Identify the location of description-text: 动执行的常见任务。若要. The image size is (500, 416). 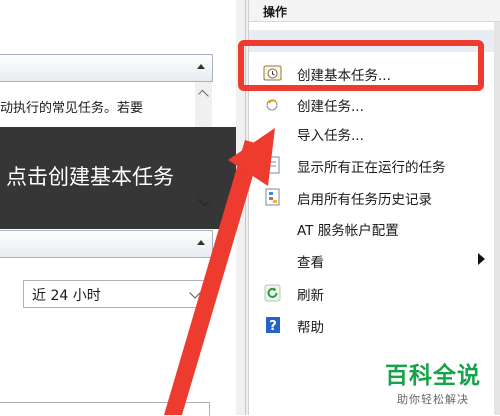
(72, 108).